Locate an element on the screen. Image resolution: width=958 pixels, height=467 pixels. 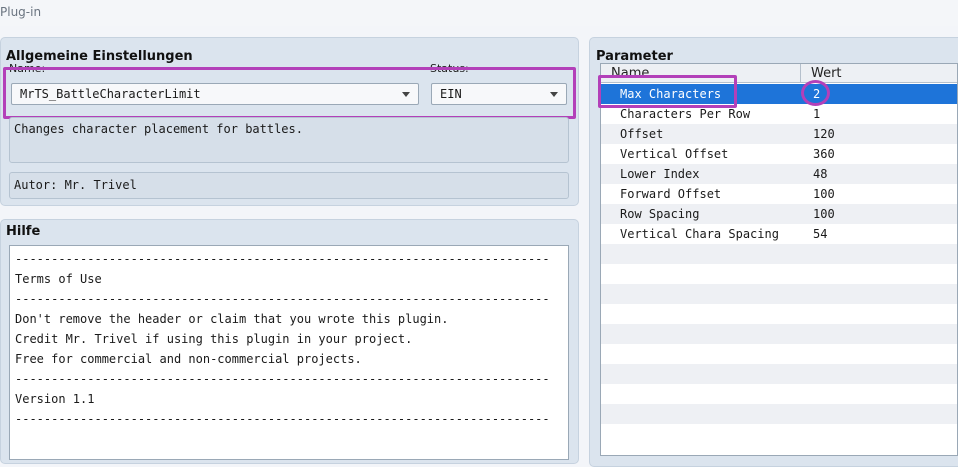
parameter-name: Vertical Chara Spacing is located at coordinates (699, 234).